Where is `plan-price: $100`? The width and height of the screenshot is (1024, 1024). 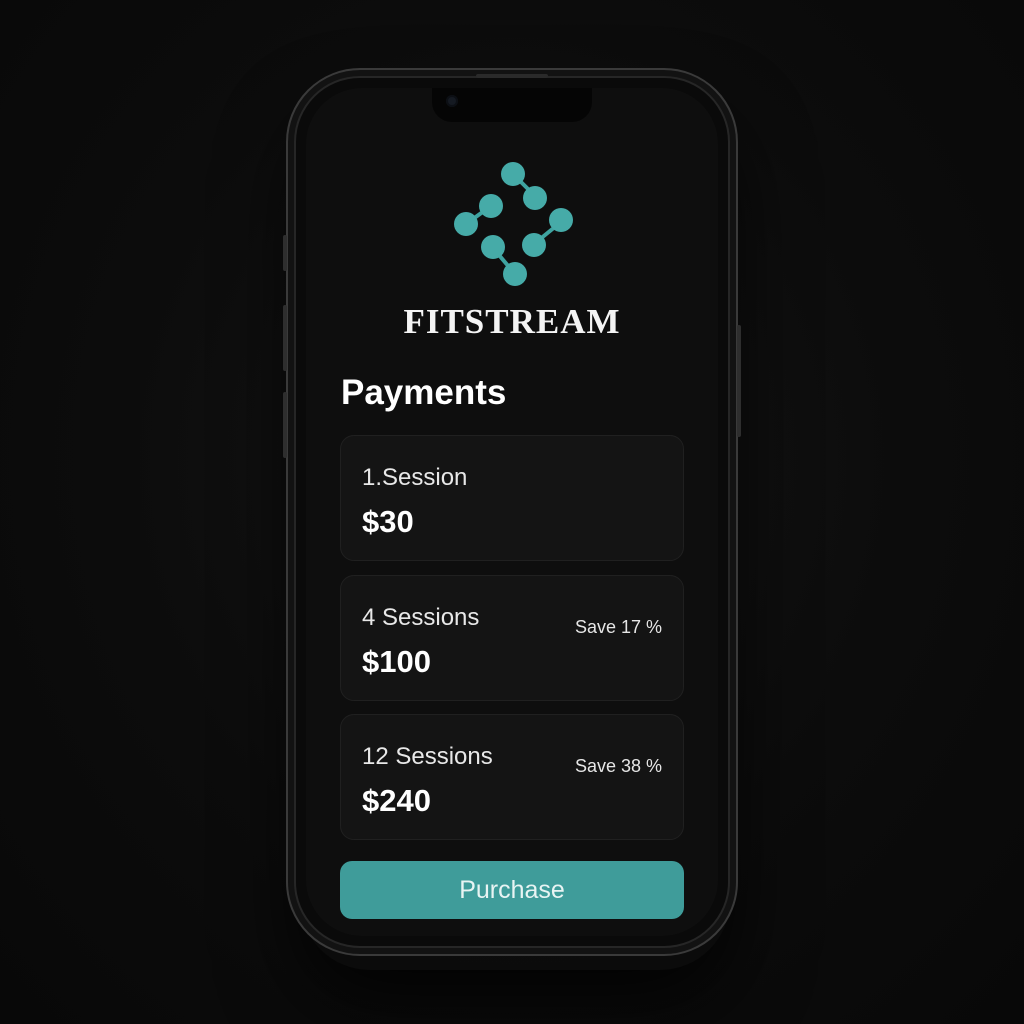
plan-price: $100 is located at coordinates (396, 661).